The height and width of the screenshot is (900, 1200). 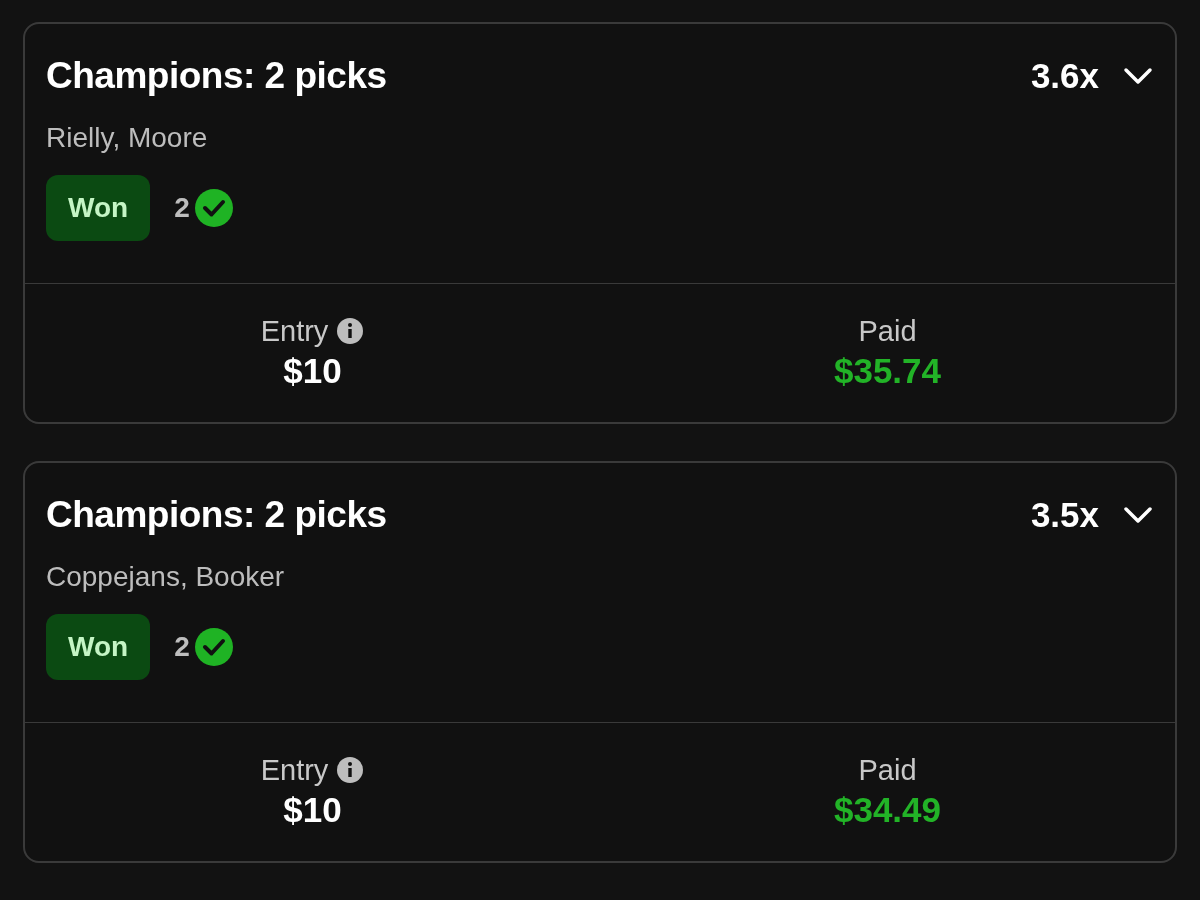 I want to click on paid-amount: $35.74, so click(x=887, y=371).